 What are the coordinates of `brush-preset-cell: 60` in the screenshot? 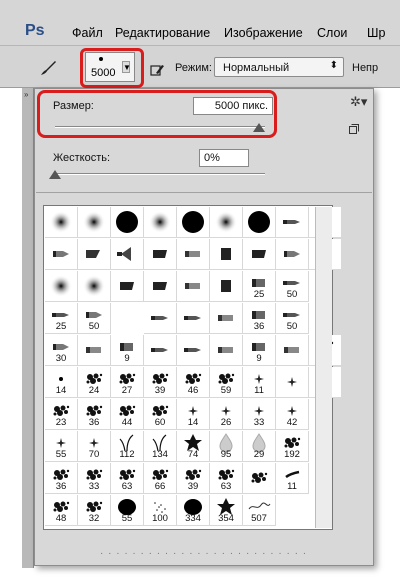 It's located at (160, 414).